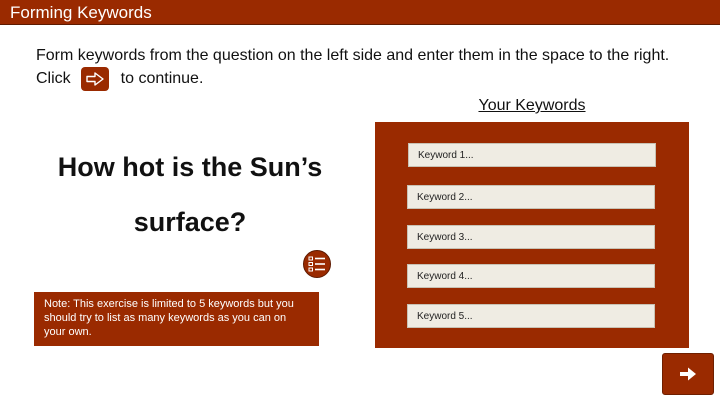 Image resolution: width=720 pixels, height=405 pixels. I want to click on checklist-icon, so click(317, 264).